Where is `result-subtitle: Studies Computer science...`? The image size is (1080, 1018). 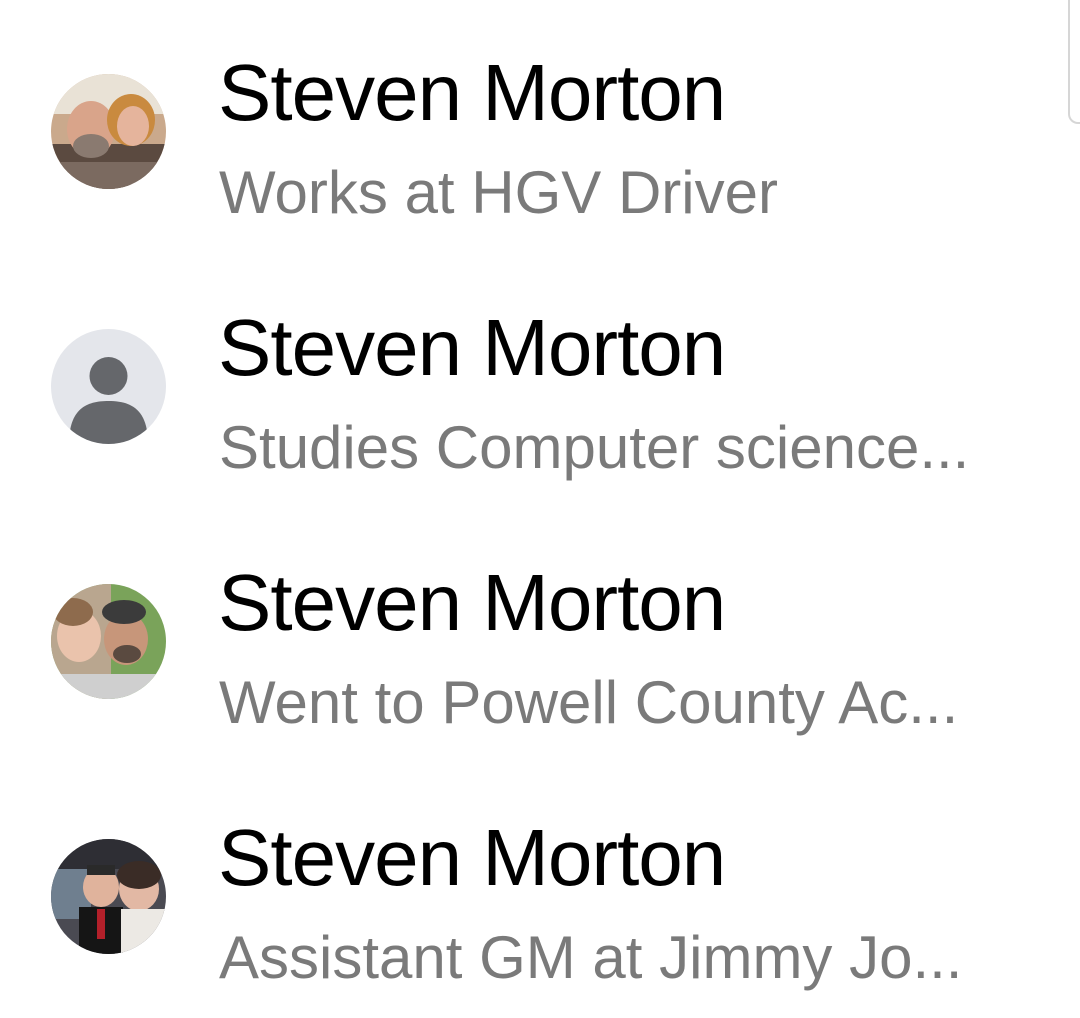 result-subtitle: Studies Computer science... is located at coordinates (594, 447).